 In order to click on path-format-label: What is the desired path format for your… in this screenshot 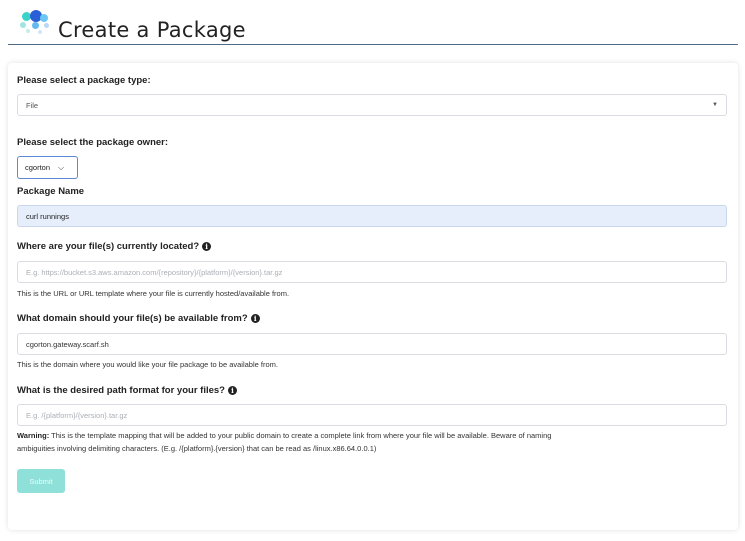, I will do `click(127, 390)`.